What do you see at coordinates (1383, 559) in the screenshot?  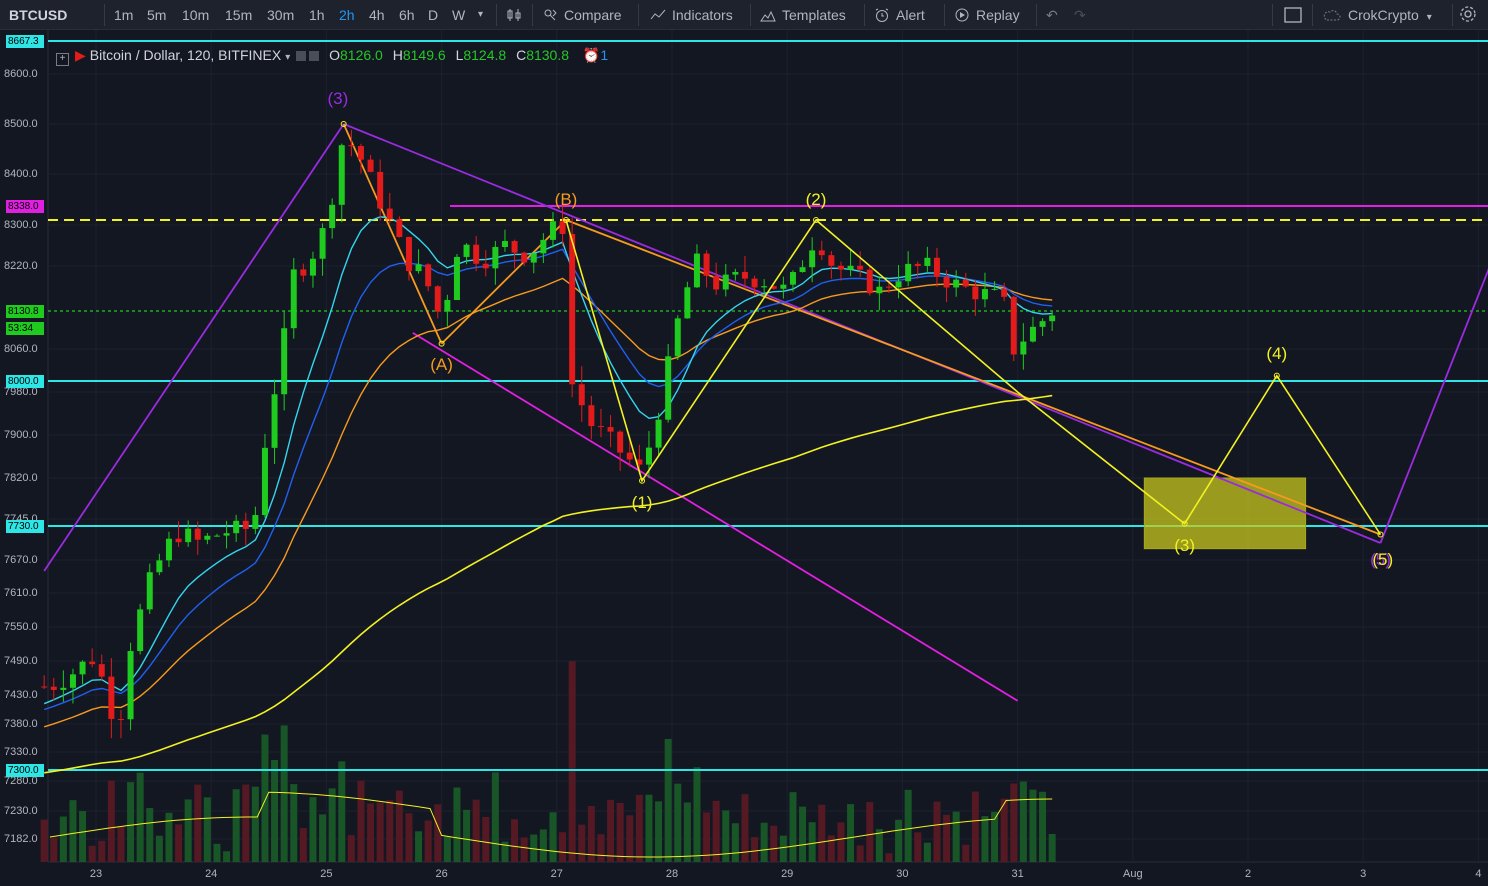 I see `wave-label: (5)` at bounding box center [1383, 559].